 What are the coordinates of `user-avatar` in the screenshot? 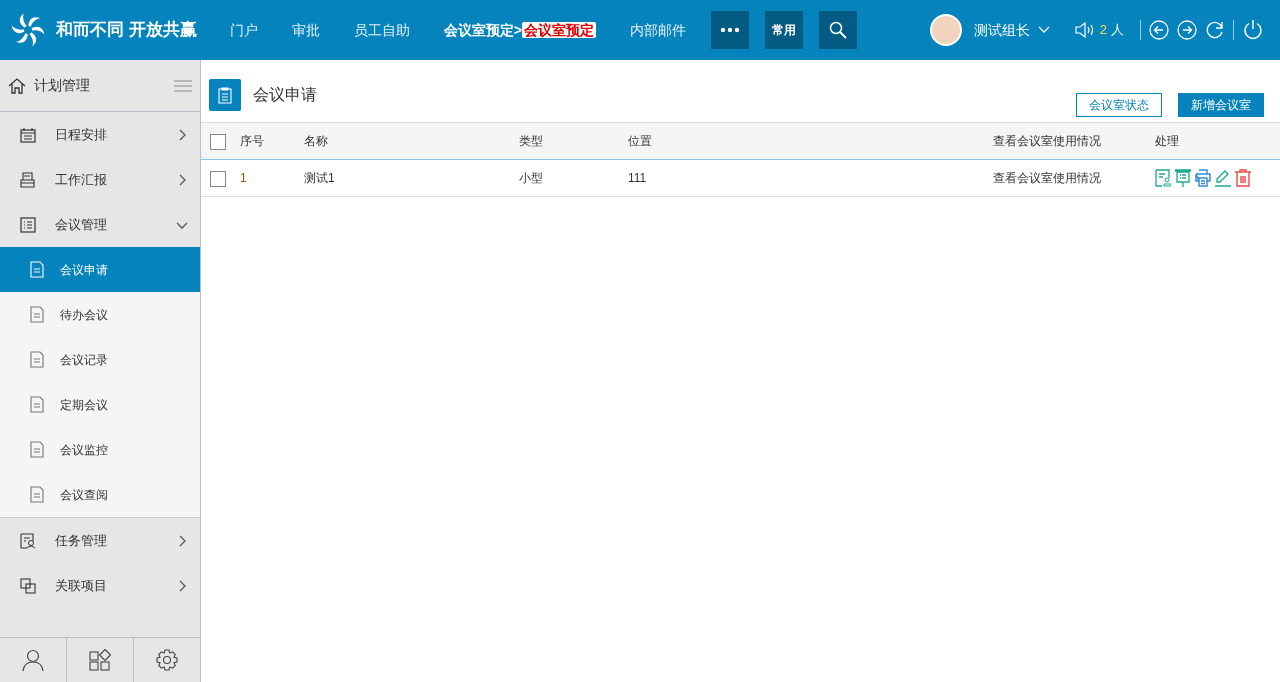 It's located at (945, 30).